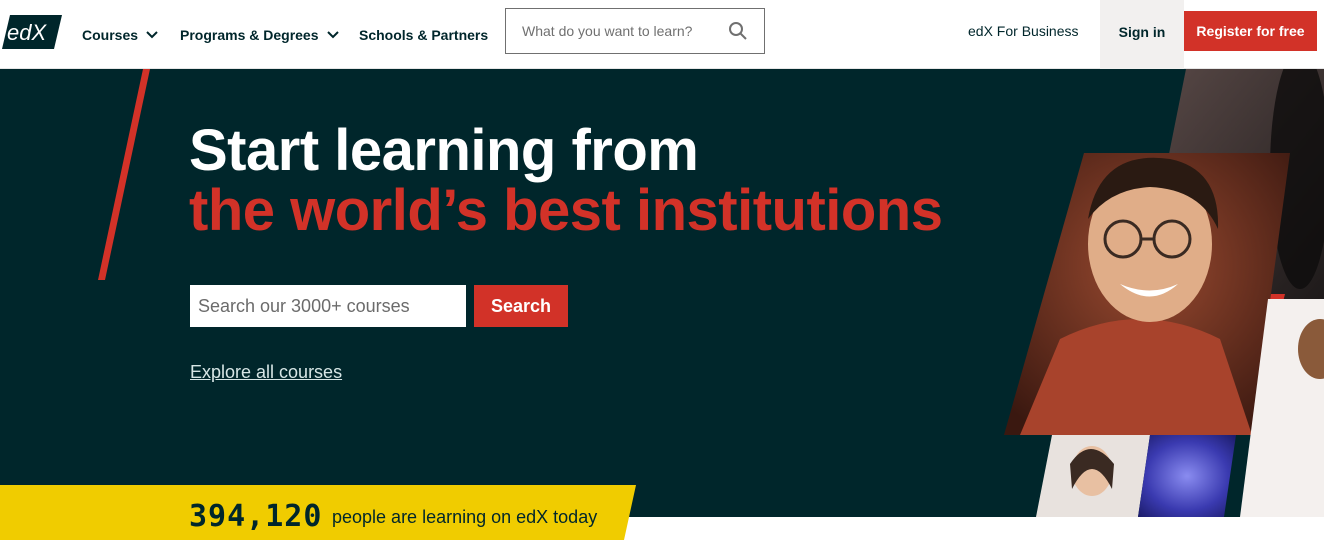  I want to click on explore-all-courses-link: Explore all courses, so click(266, 372).